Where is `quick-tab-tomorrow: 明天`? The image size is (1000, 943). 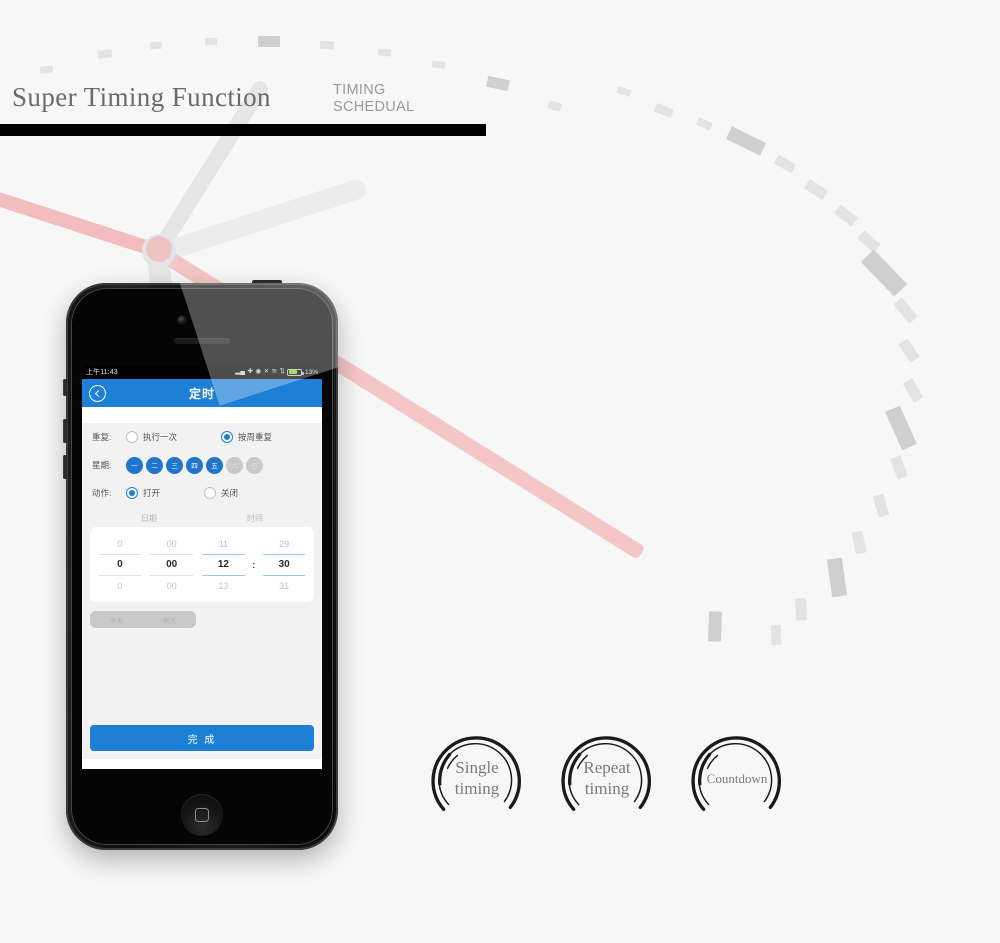 quick-tab-tomorrow: 明天 is located at coordinates (169, 619).